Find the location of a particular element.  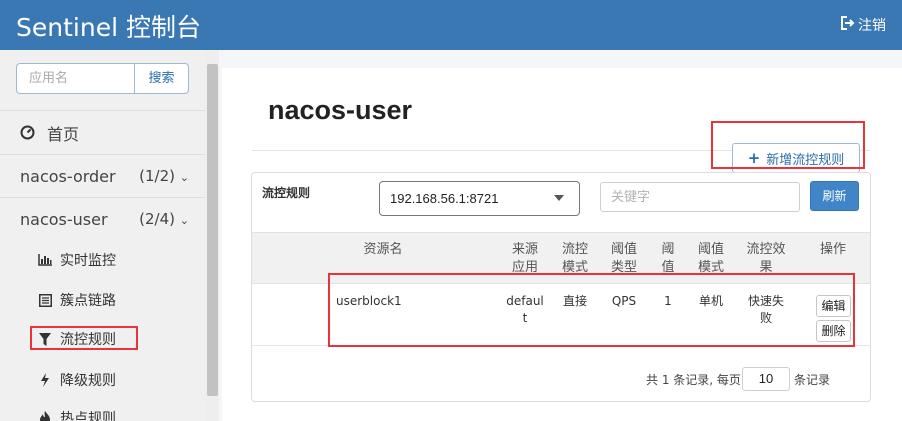

sidebar-item-flow-rules: 流控规则 is located at coordinates (77, 339).